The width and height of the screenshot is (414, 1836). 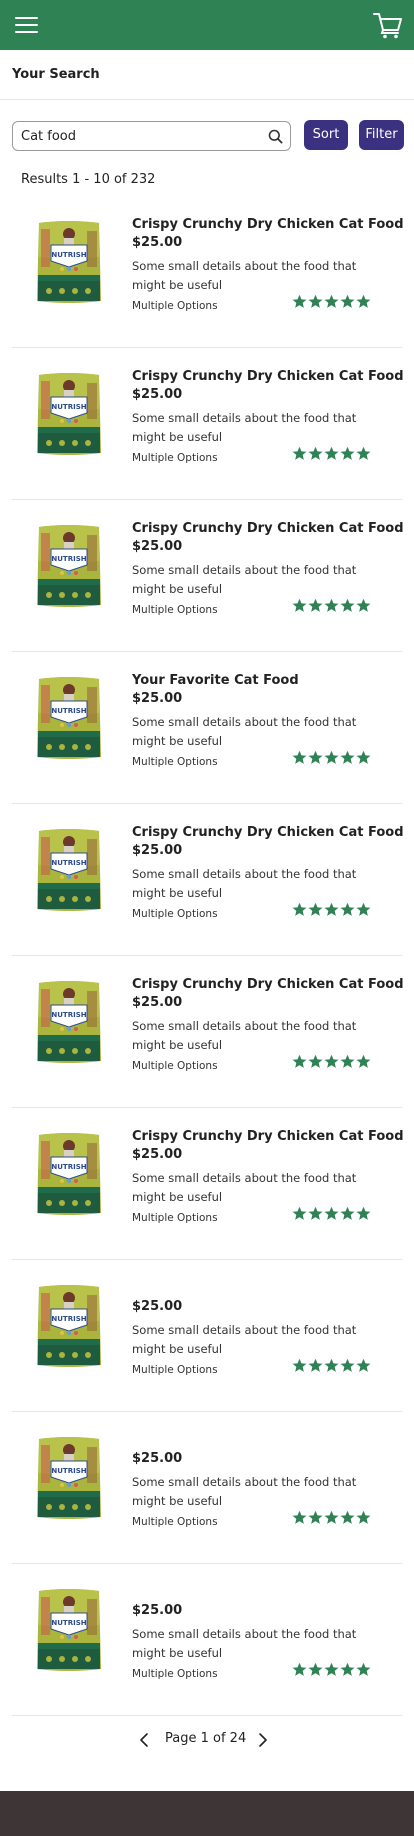 I want to click on footer, so click(x=207, y=1813).